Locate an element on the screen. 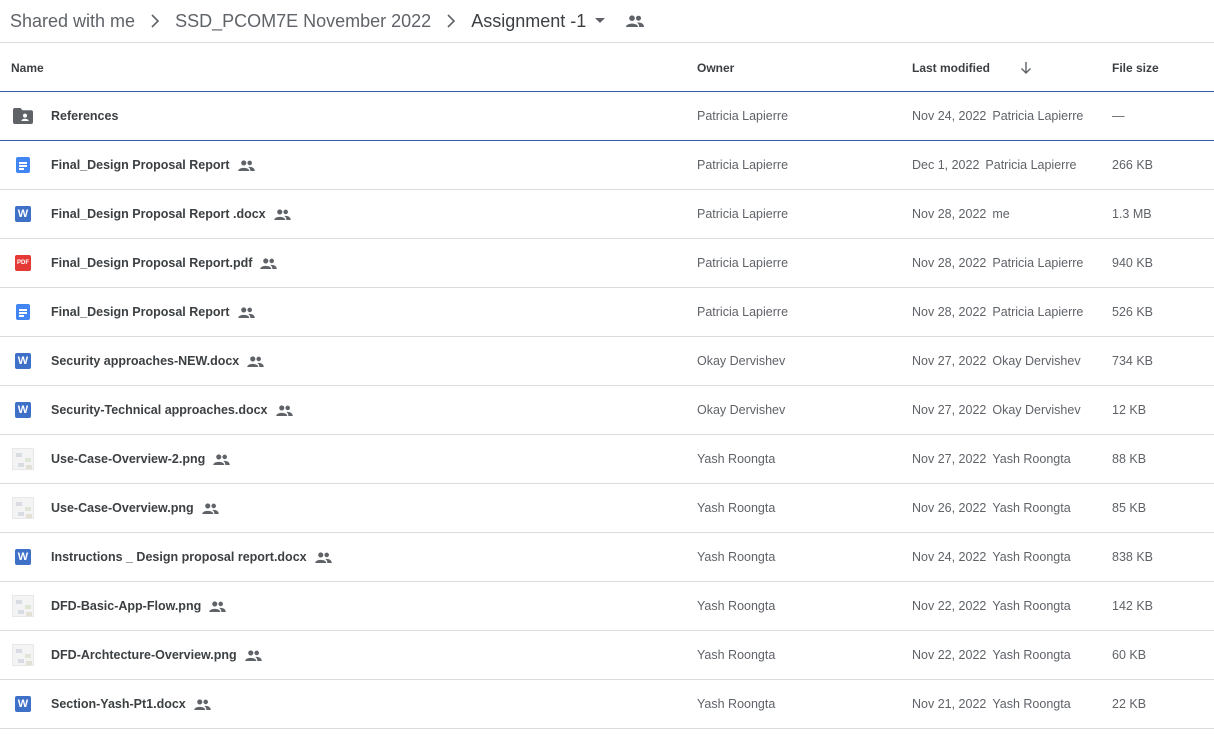  file-name-cell: Use-Case-Overview-2.png is located at coordinates (140, 459).